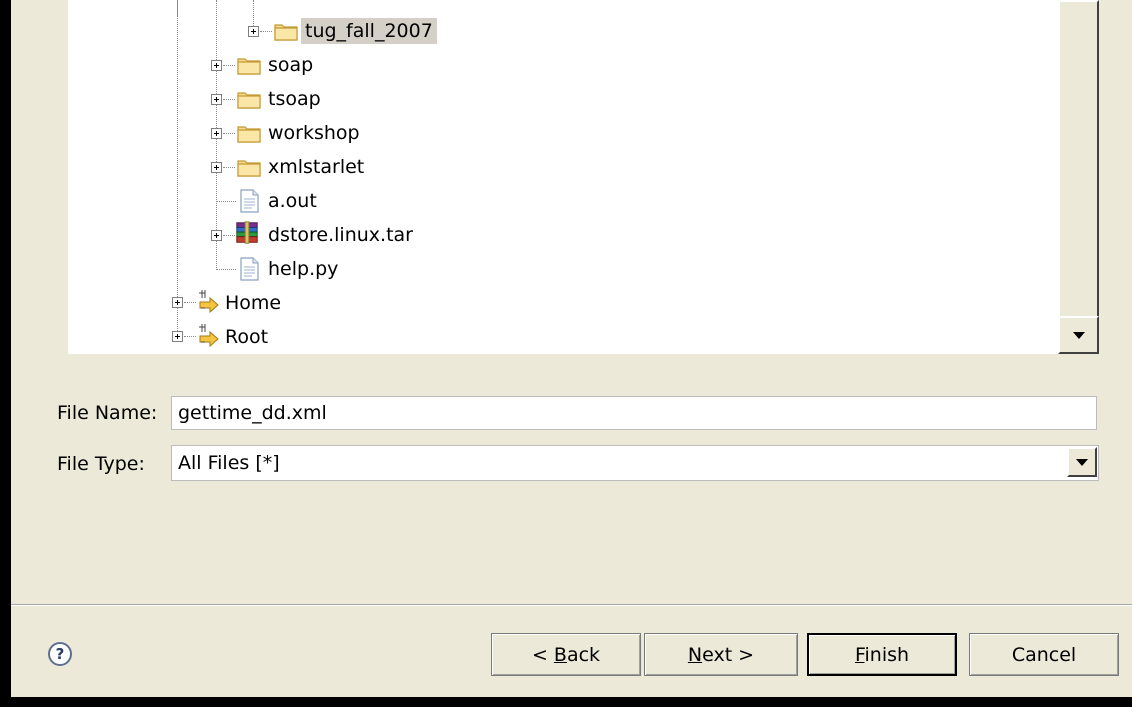  Describe the element at coordinates (101, 464) in the screenshot. I see `file-type-label: File Type:` at that location.